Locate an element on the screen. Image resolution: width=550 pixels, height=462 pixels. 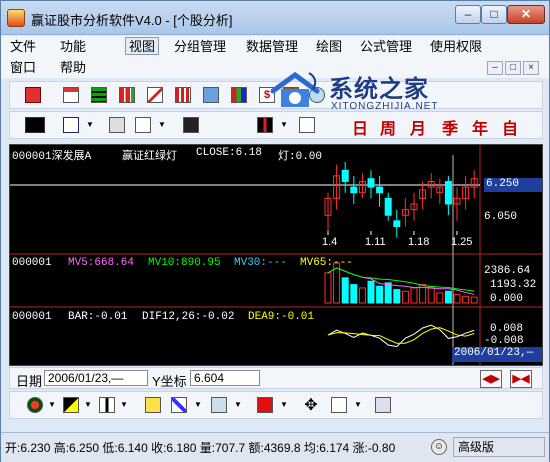
window-button is located at coordinates (71, 125).